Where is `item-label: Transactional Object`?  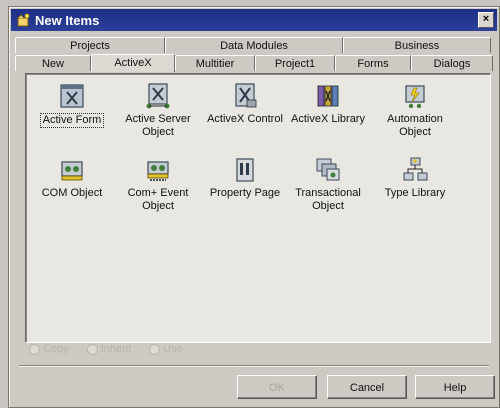 item-label: Transactional Object is located at coordinates (328, 199).